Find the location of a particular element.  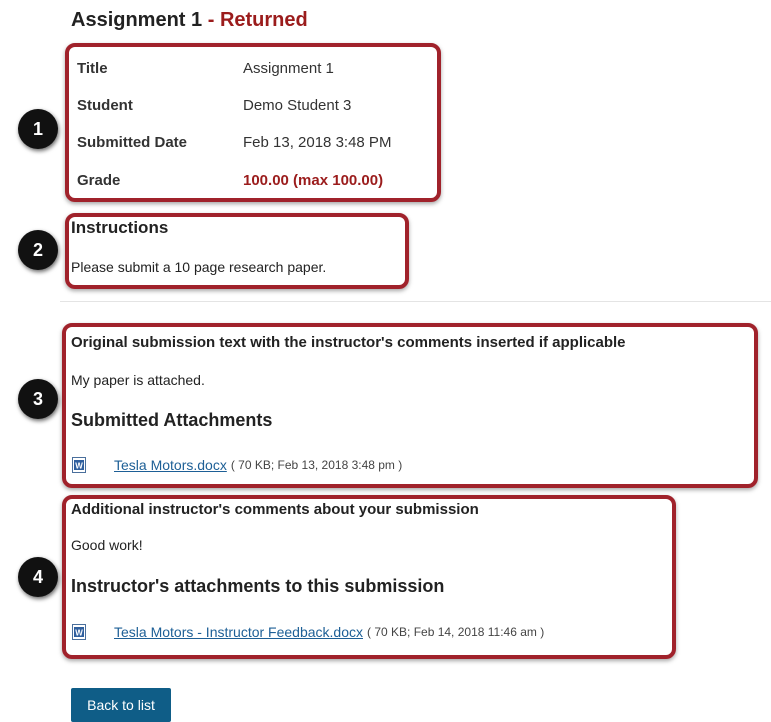

instructor-attachment-link: Tesla Motors - Instructor Feedback.docx is located at coordinates (238, 632).